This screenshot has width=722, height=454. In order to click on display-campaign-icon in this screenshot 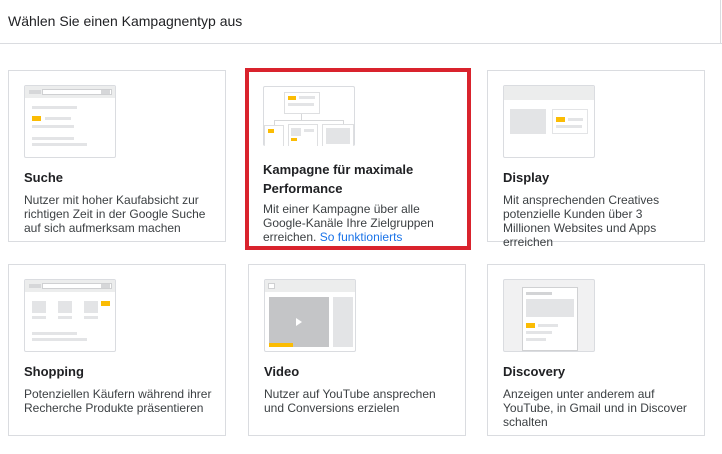, I will do `click(549, 121)`.